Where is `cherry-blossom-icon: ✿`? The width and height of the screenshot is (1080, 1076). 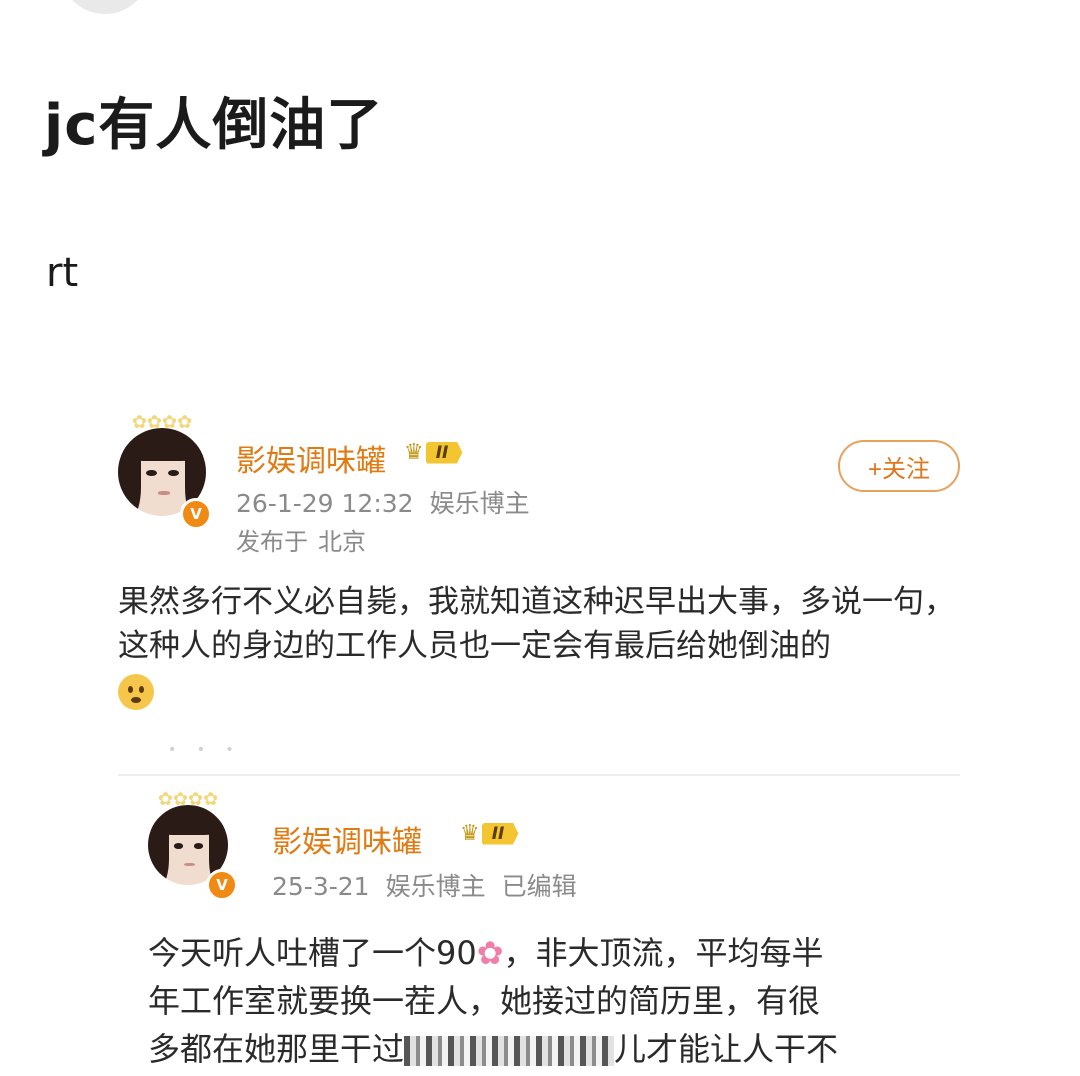 cherry-blossom-icon: ✿ is located at coordinates (490, 953).